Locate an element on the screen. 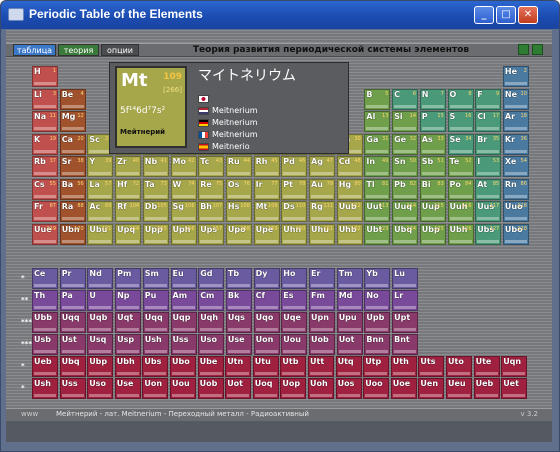 This screenshot has height=452, width=560. minimize-button: _ is located at coordinates (484, 15).